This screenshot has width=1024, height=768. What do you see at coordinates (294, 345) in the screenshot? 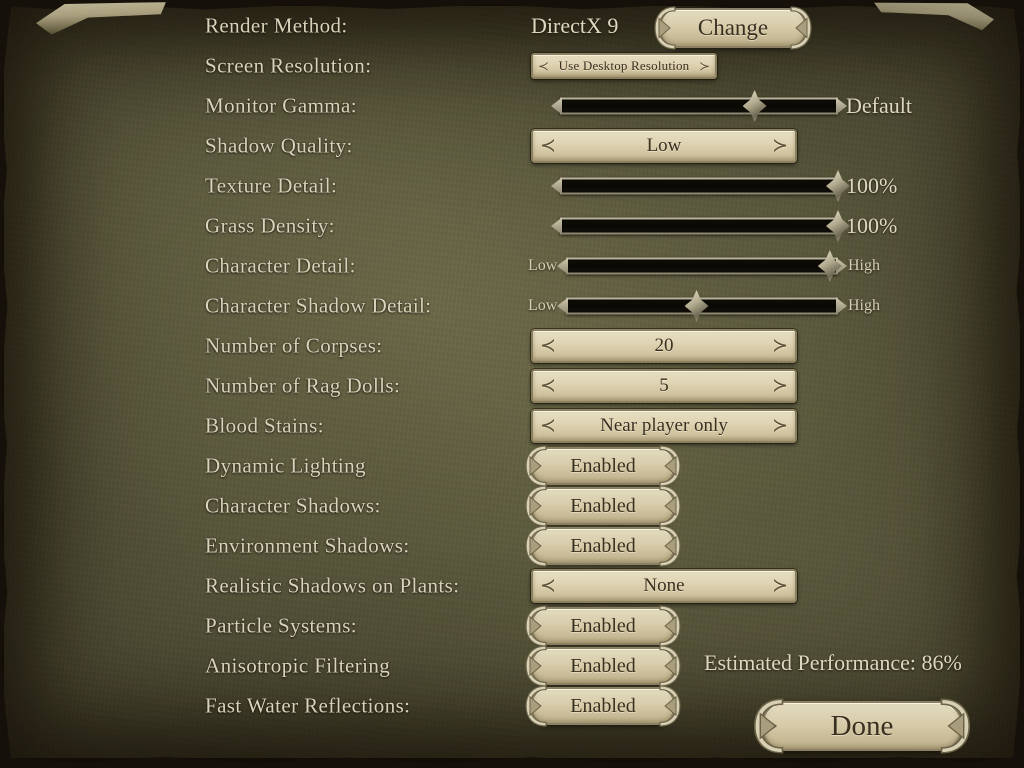
I see `setting-label-number-of-corpses: Number of Corpses:` at bounding box center [294, 345].